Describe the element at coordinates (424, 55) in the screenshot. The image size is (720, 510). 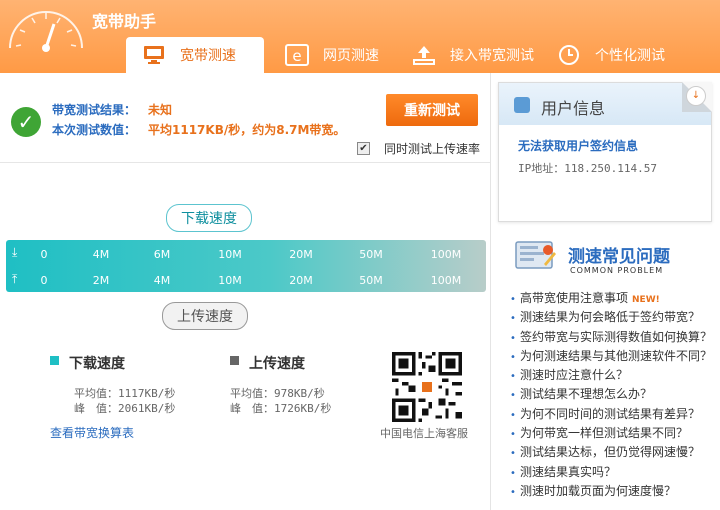
I see `upload-tray-icon` at that location.